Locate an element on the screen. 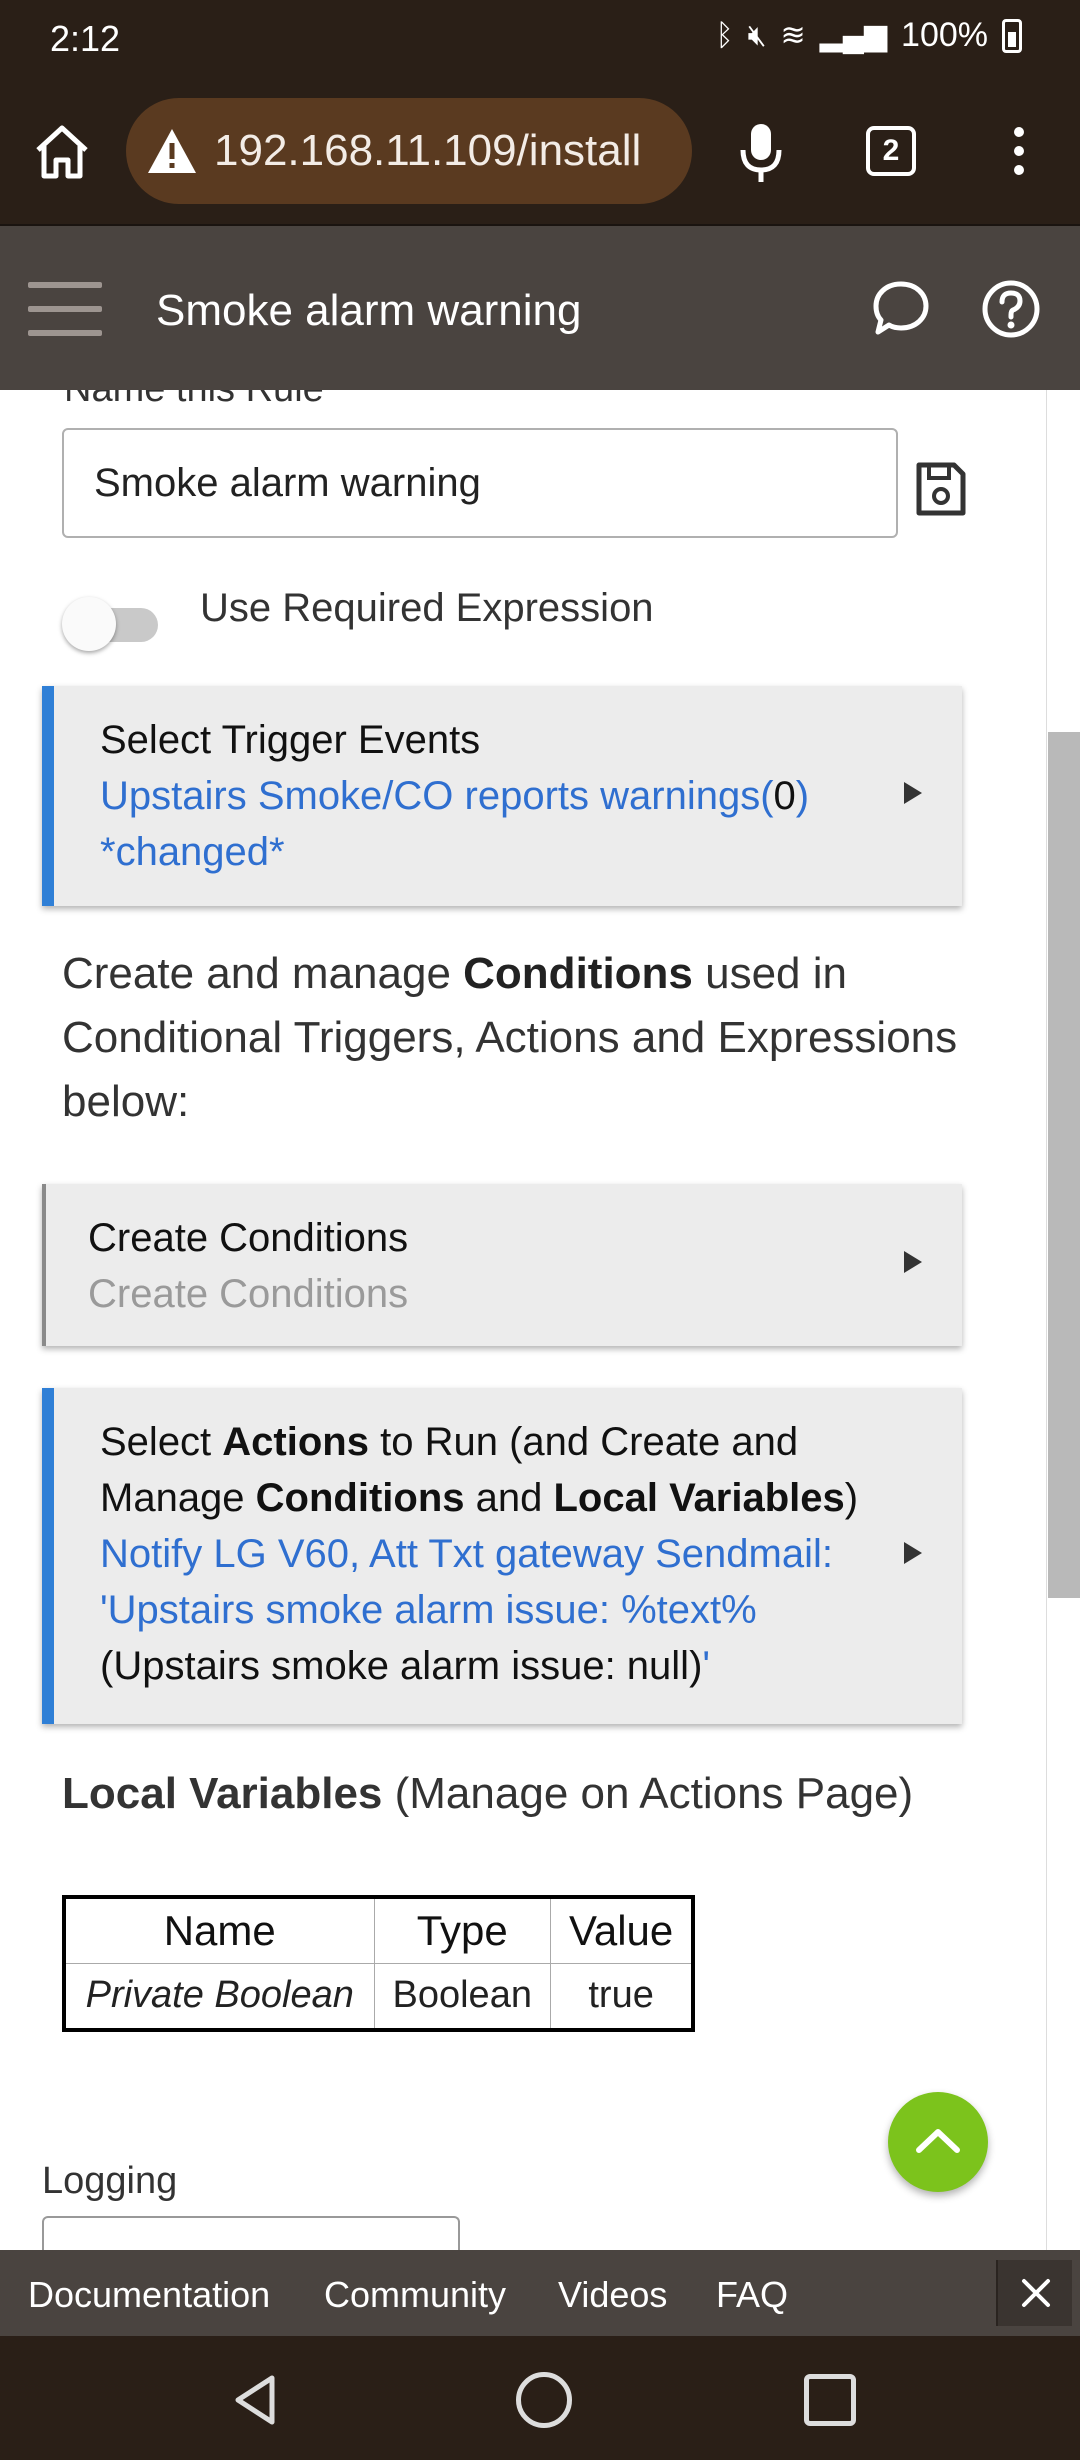  required-expression-toggle is located at coordinates (111, 622).